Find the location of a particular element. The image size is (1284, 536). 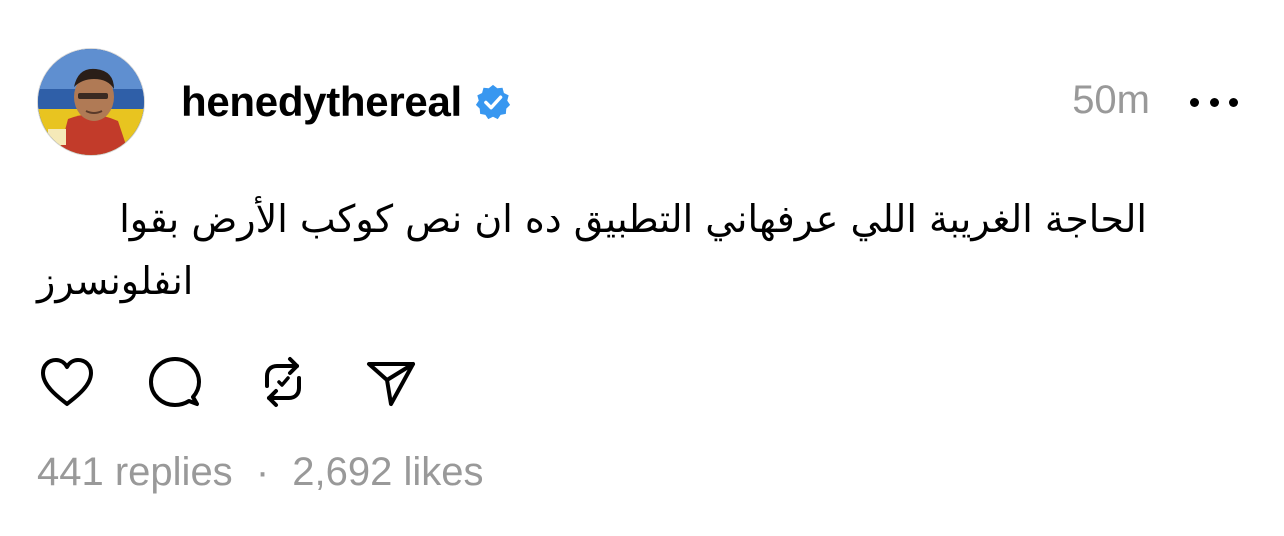

like-button is located at coordinates (67, 382).